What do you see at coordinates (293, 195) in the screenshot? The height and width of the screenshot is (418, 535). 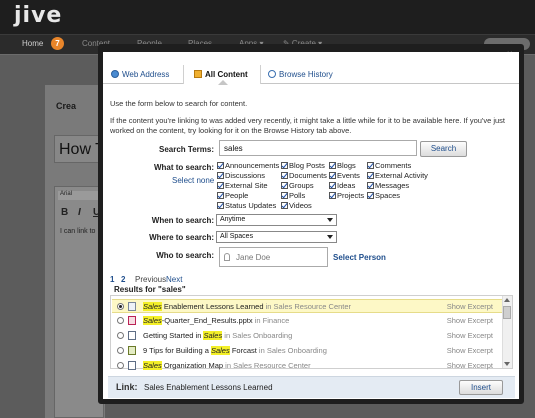 I see `content-type-checkbox: Polls` at bounding box center [293, 195].